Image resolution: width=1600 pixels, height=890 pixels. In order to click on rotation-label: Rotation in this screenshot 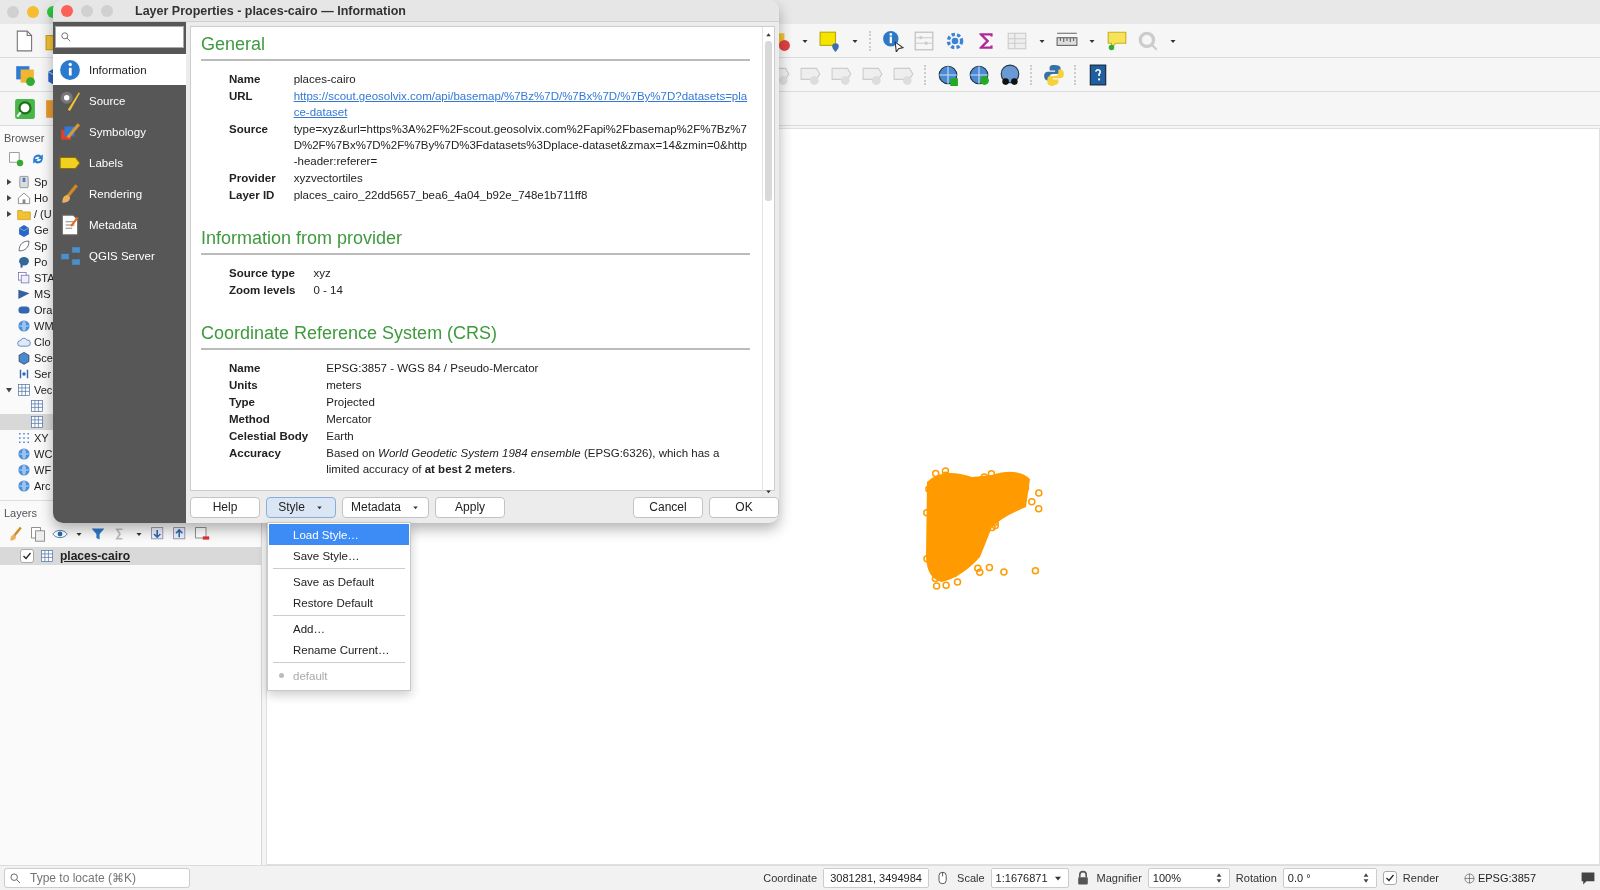, I will do `click(1256, 878)`.